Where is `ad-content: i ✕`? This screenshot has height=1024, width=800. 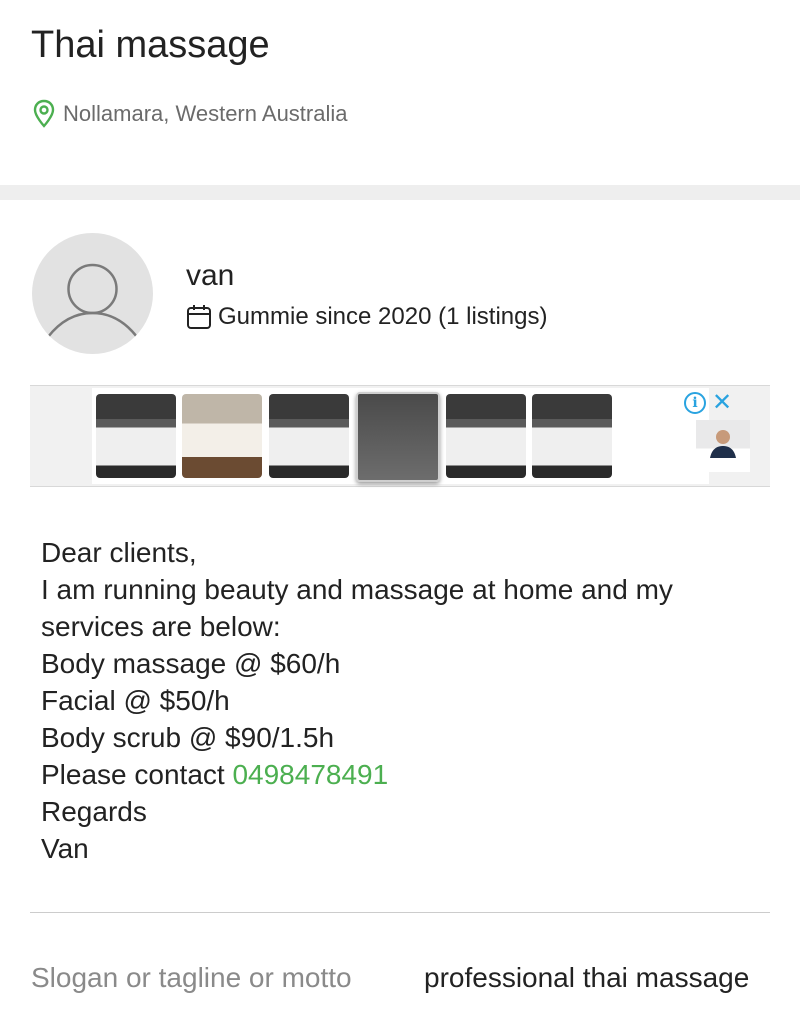
ad-content: i ✕ is located at coordinates (421, 436).